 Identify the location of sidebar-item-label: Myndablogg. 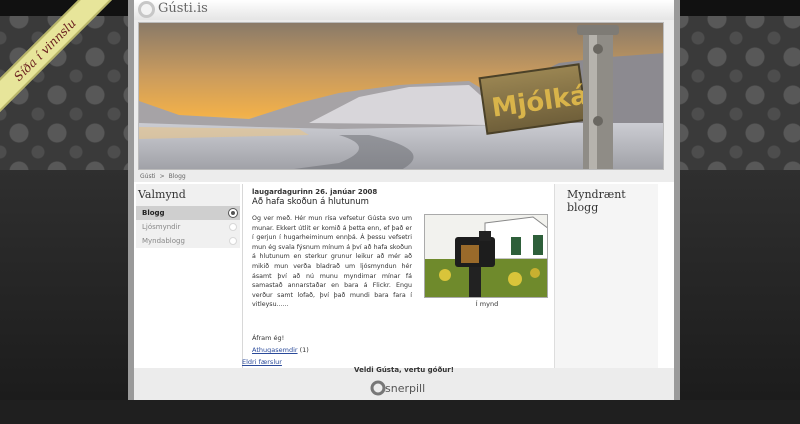
(163, 241).